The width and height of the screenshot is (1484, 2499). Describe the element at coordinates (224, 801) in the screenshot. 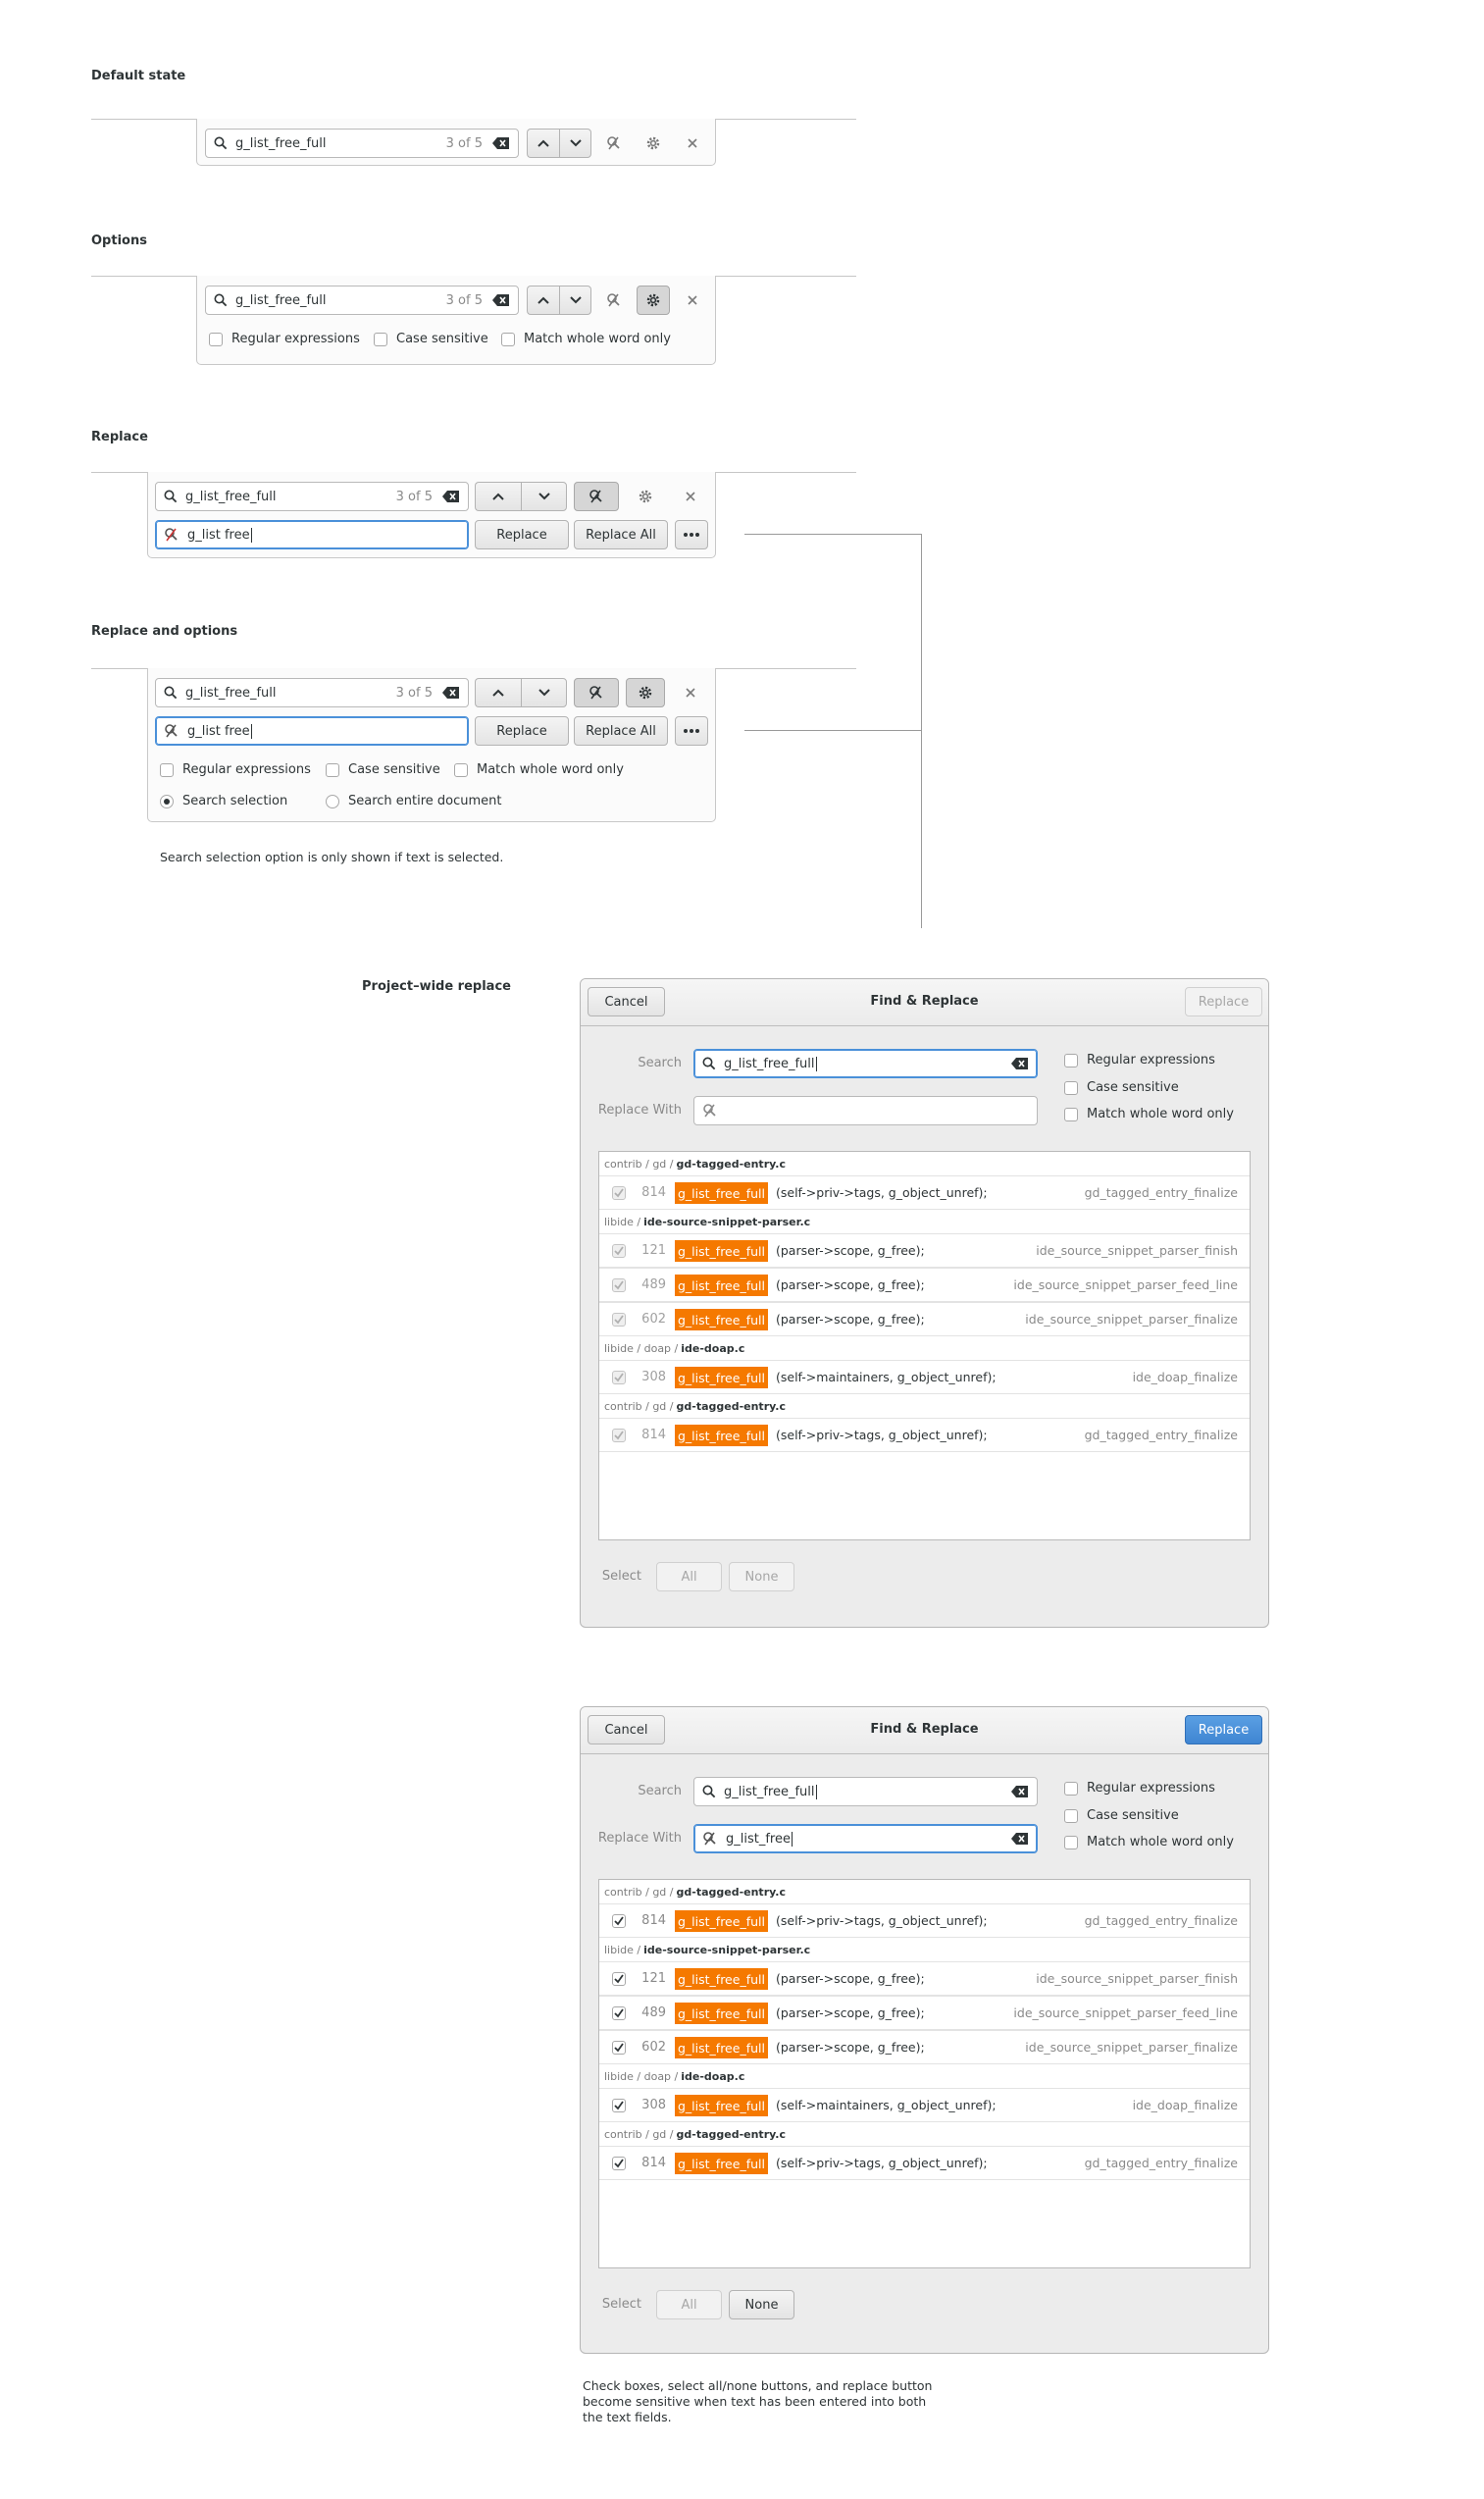

I see `search-selection-radio: Search selection` at that location.